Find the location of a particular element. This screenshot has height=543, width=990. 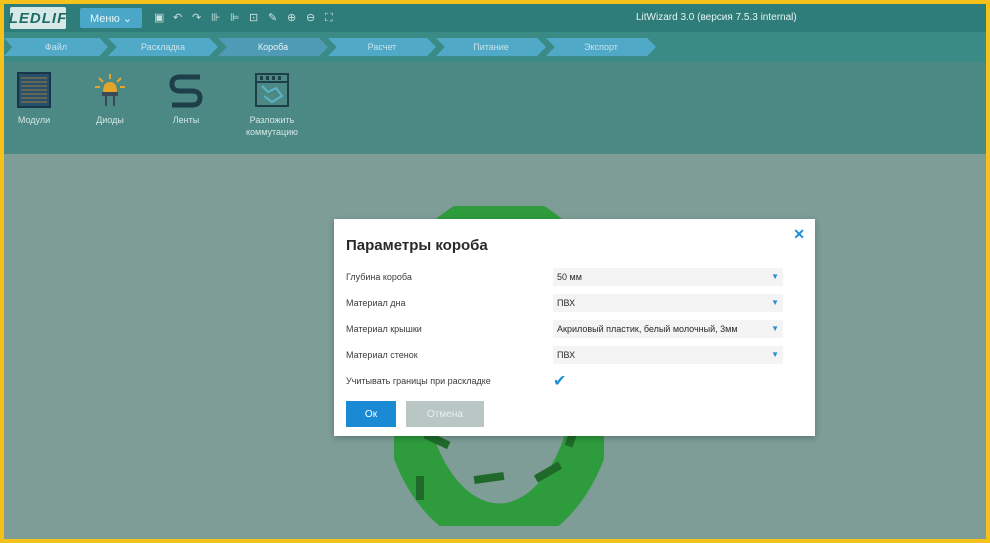

box-depth-select: 50 мм ▼ is located at coordinates (668, 277).